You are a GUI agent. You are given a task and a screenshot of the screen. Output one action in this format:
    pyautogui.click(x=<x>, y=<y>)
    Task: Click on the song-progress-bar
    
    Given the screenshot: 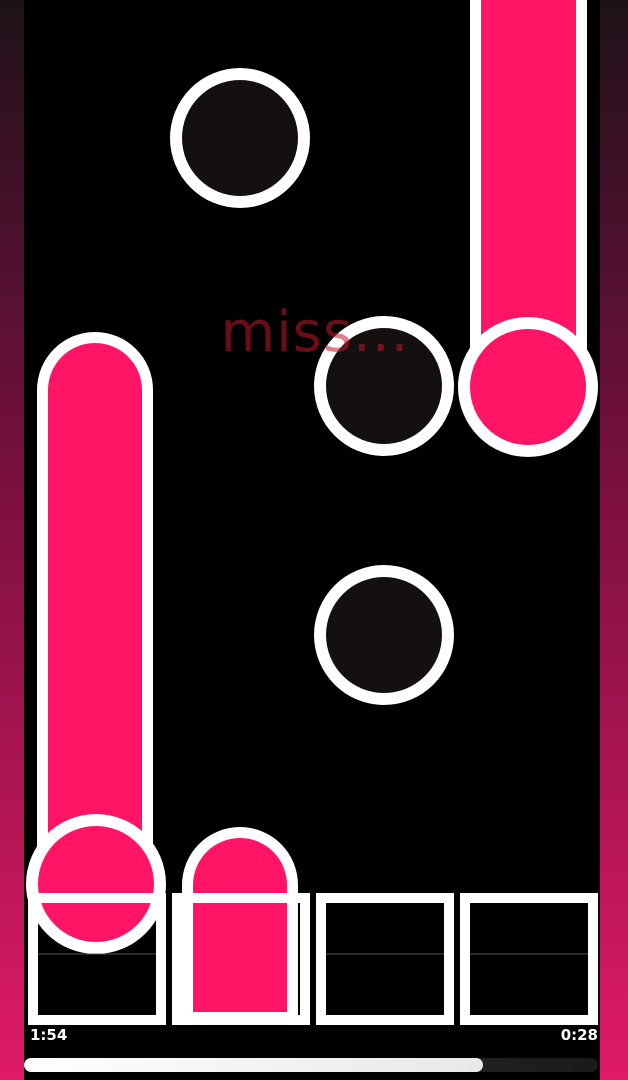 What is the action you would take?
    pyautogui.click(x=311, y=1065)
    